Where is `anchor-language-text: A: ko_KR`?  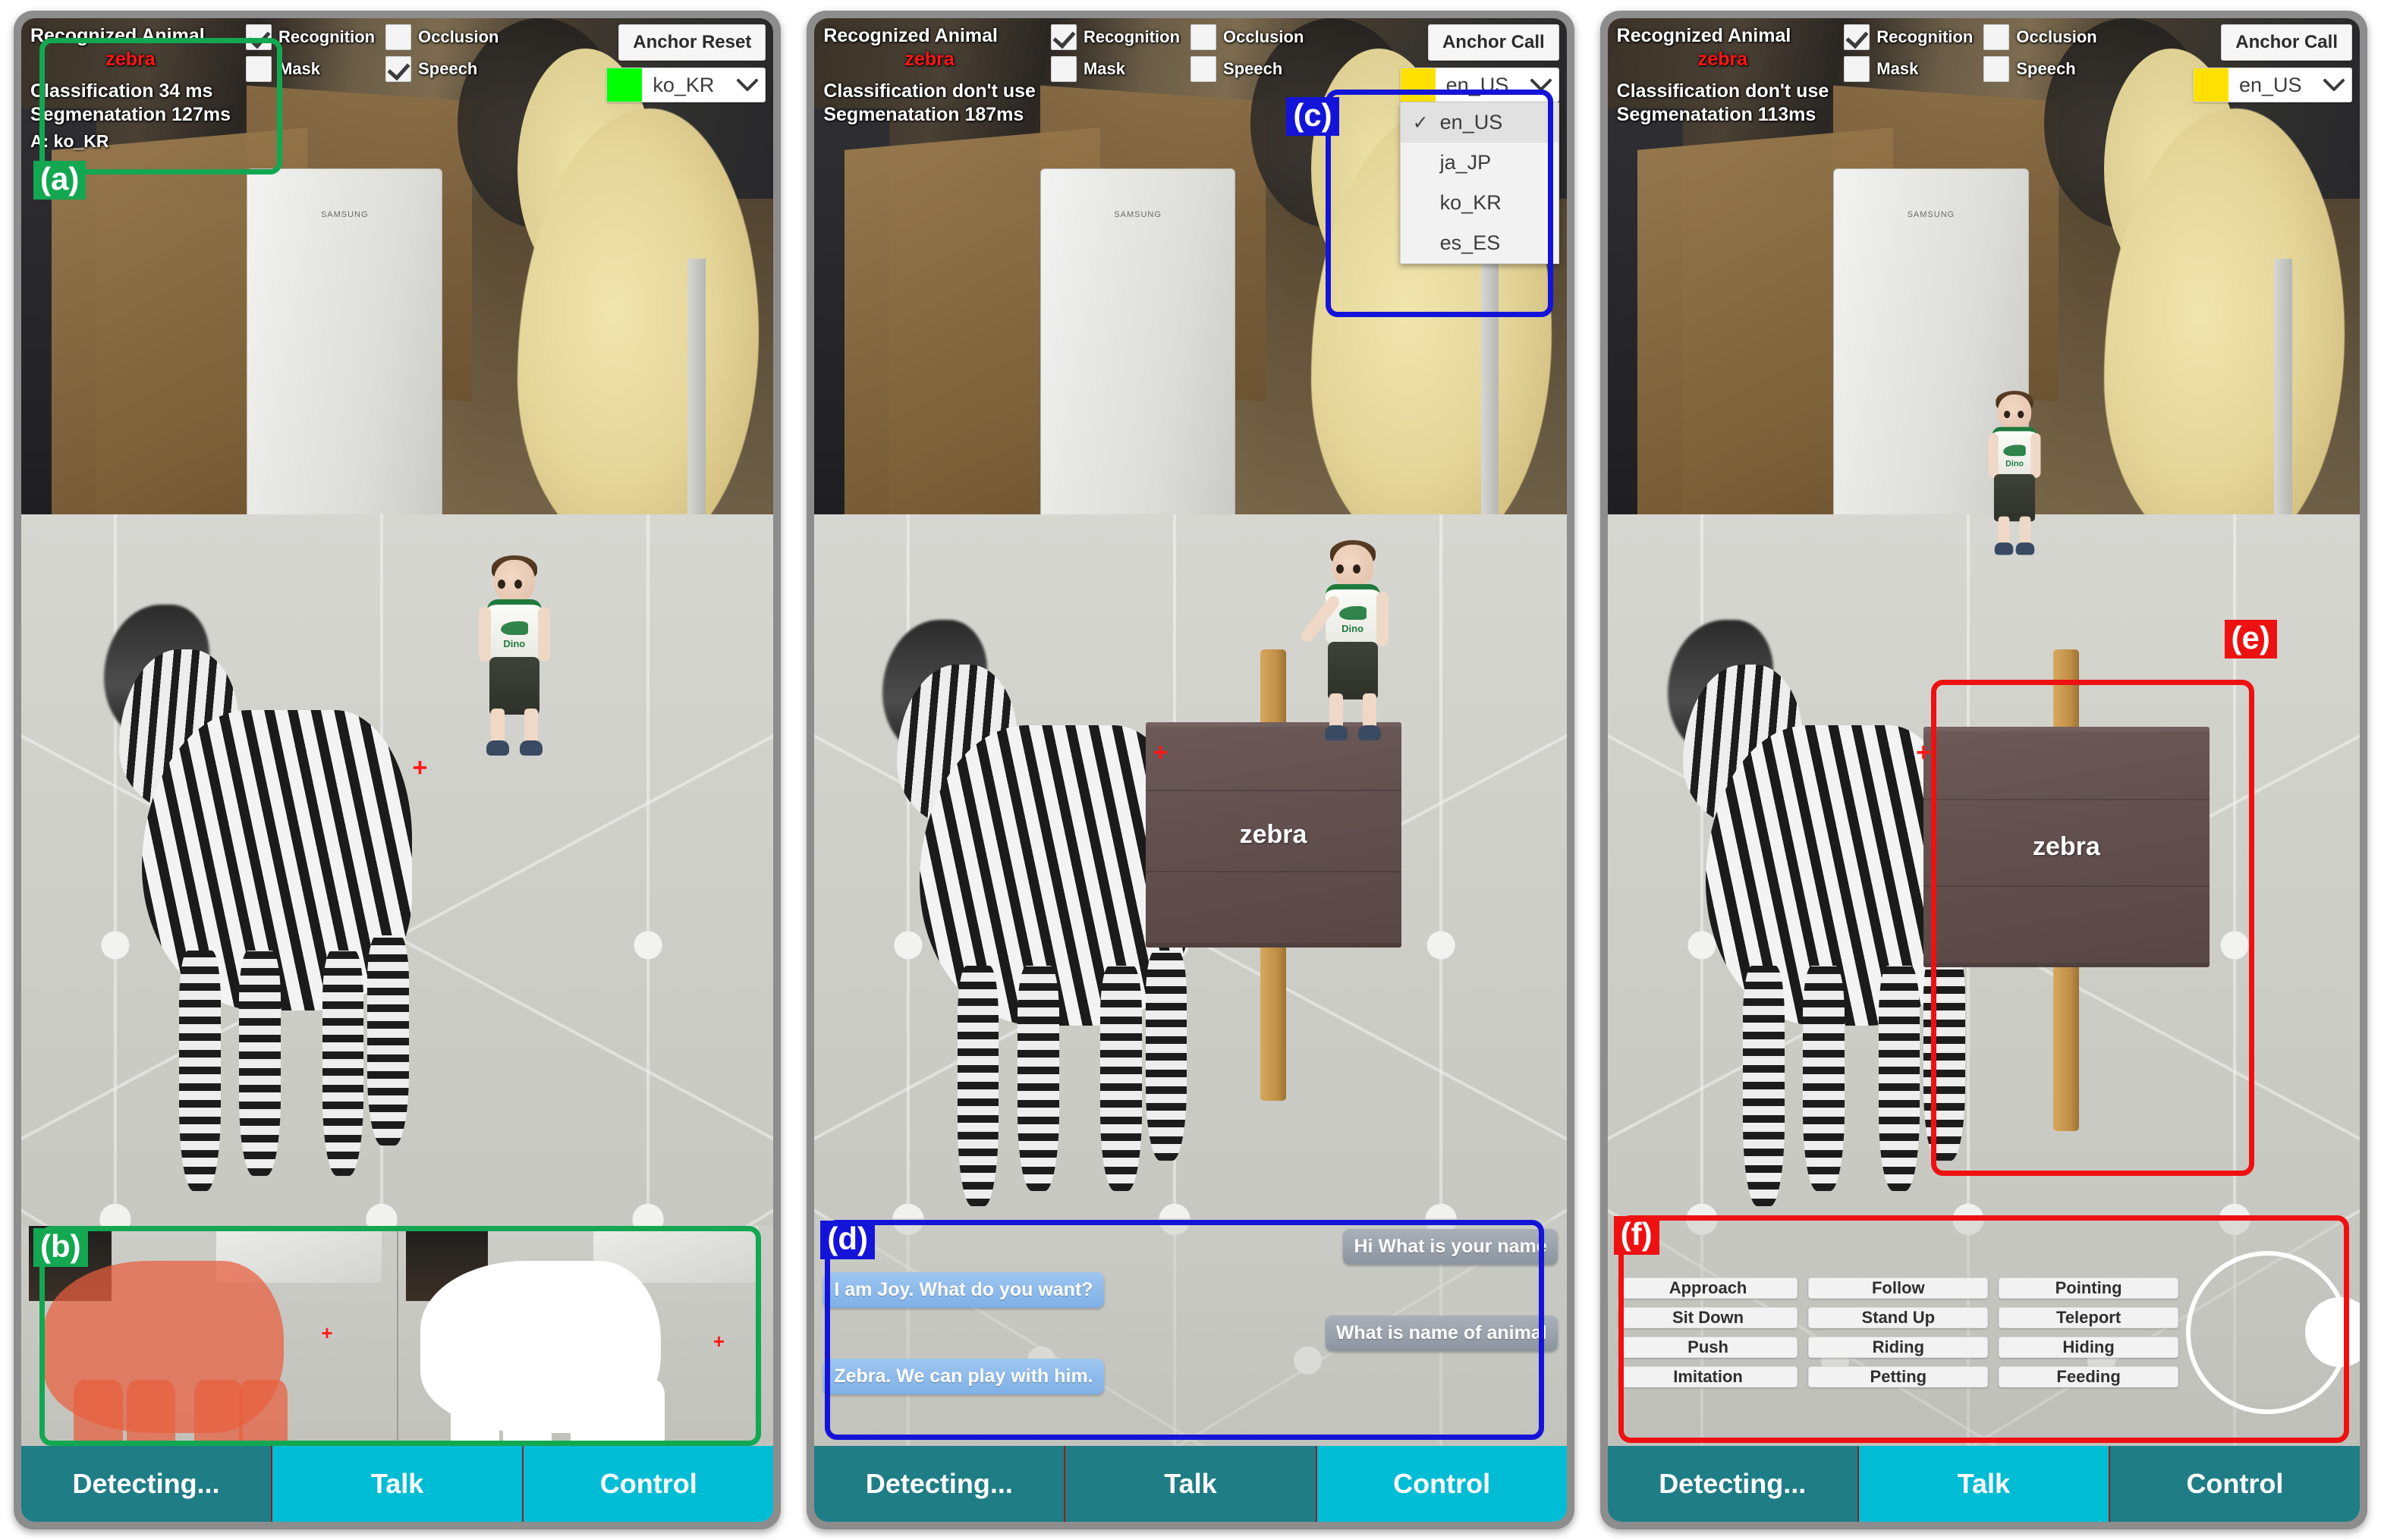 anchor-language-text: A: ko_KR is located at coordinates (69, 141).